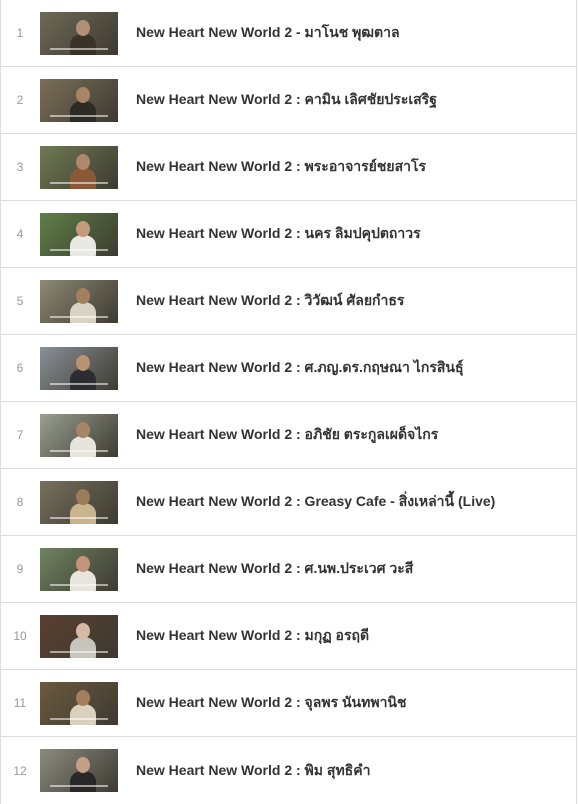  I want to click on playlist-item: 12 New Heart New World 2 : พิม สุทธิคำ, so click(288, 770).